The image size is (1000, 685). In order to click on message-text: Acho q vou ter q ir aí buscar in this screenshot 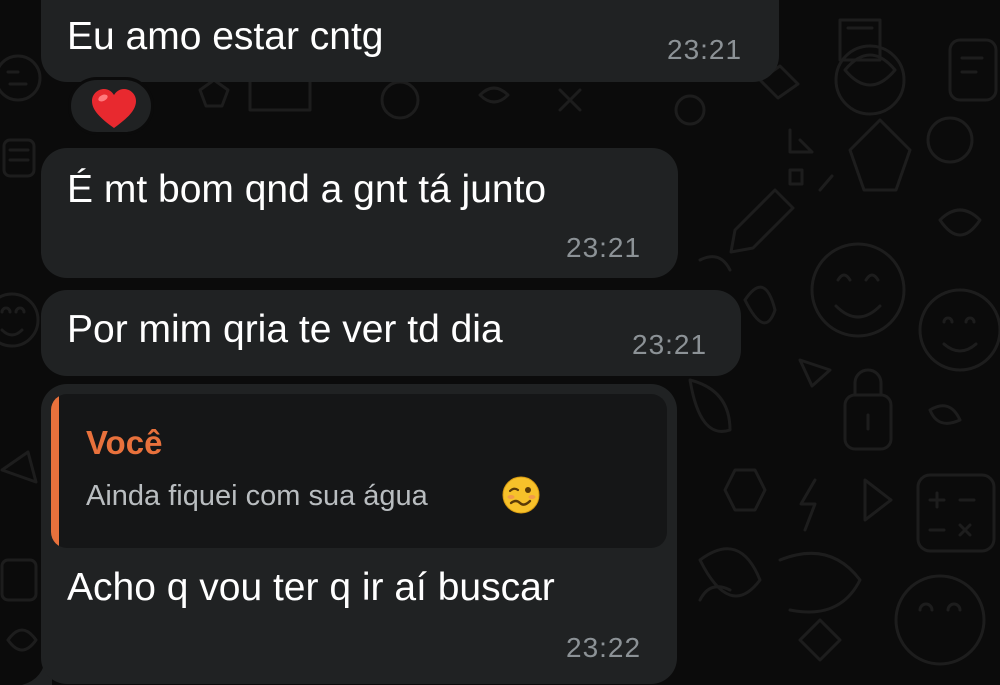, I will do `click(311, 587)`.